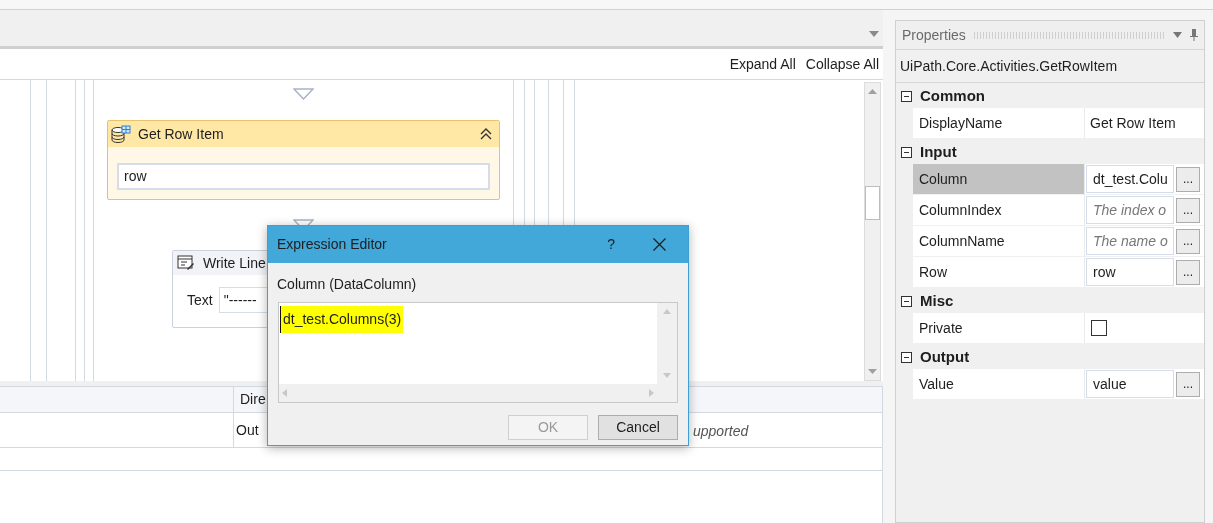 Image resolution: width=1213 pixels, height=523 pixels. Describe the element at coordinates (998, 328) in the screenshot. I see `property-name: Private` at that location.